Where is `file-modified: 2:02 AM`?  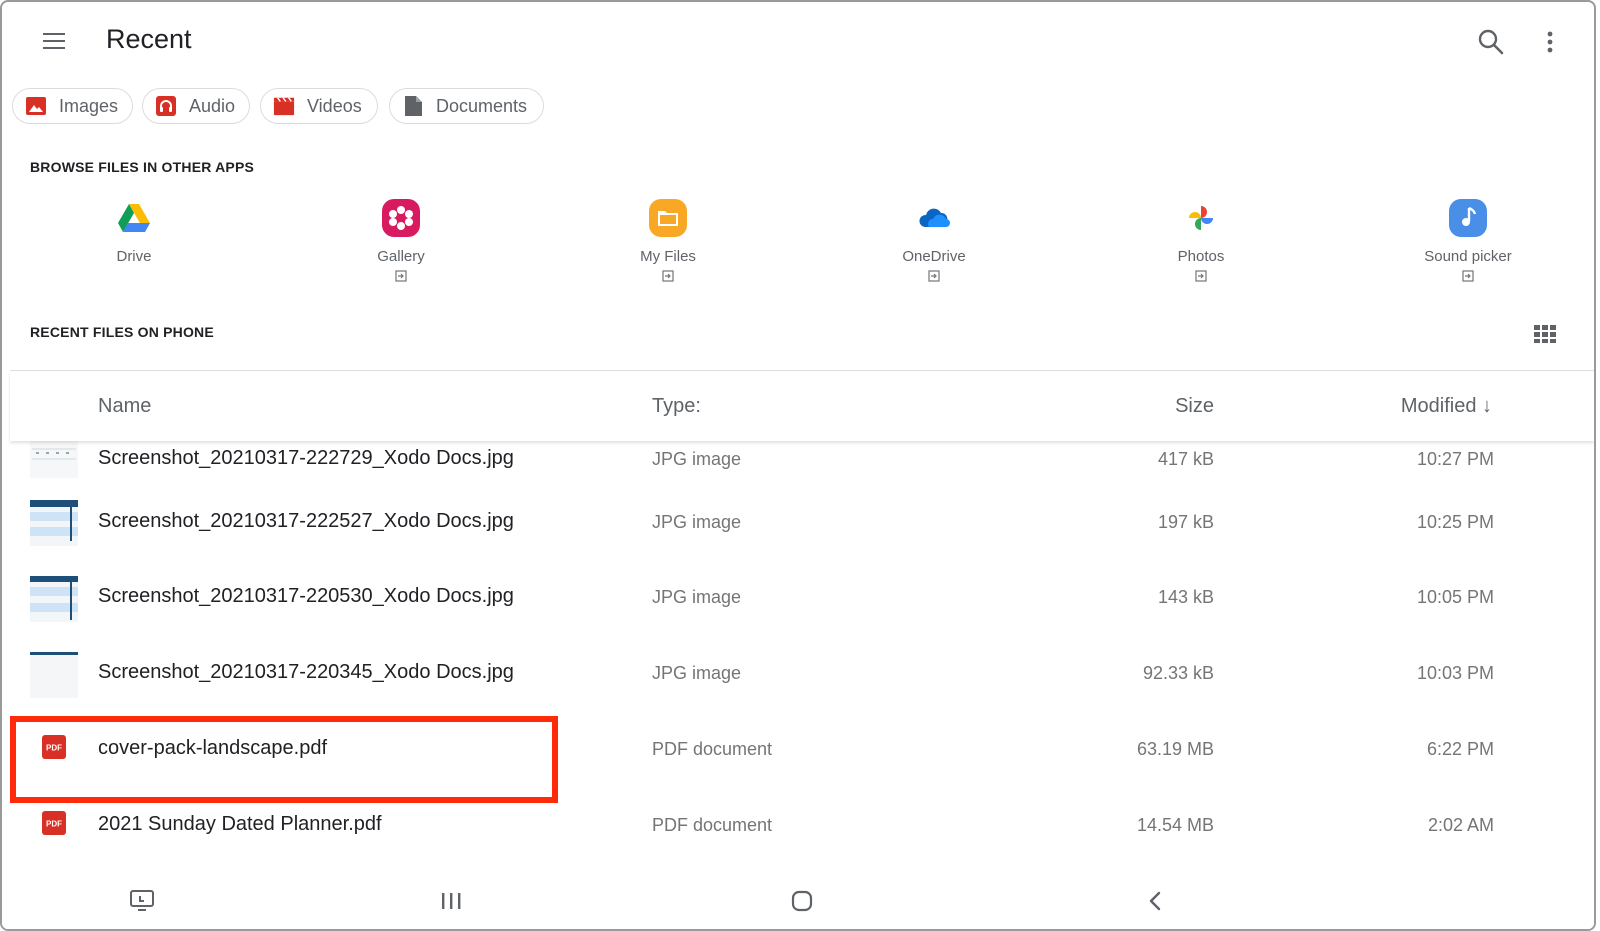
file-modified: 2:02 AM is located at coordinates (1460, 825).